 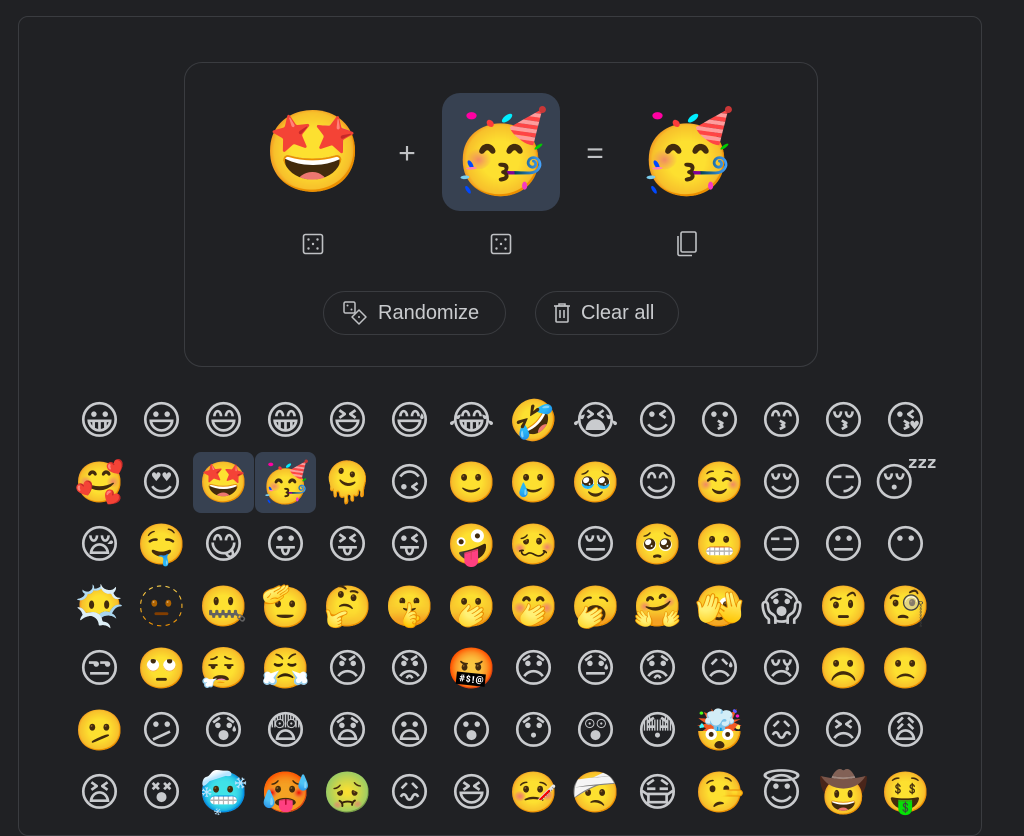 What do you see at coordinates (533, 668) in the screenshot?
I see `emoji-cell: 😞` at bounding box center [533, 668].